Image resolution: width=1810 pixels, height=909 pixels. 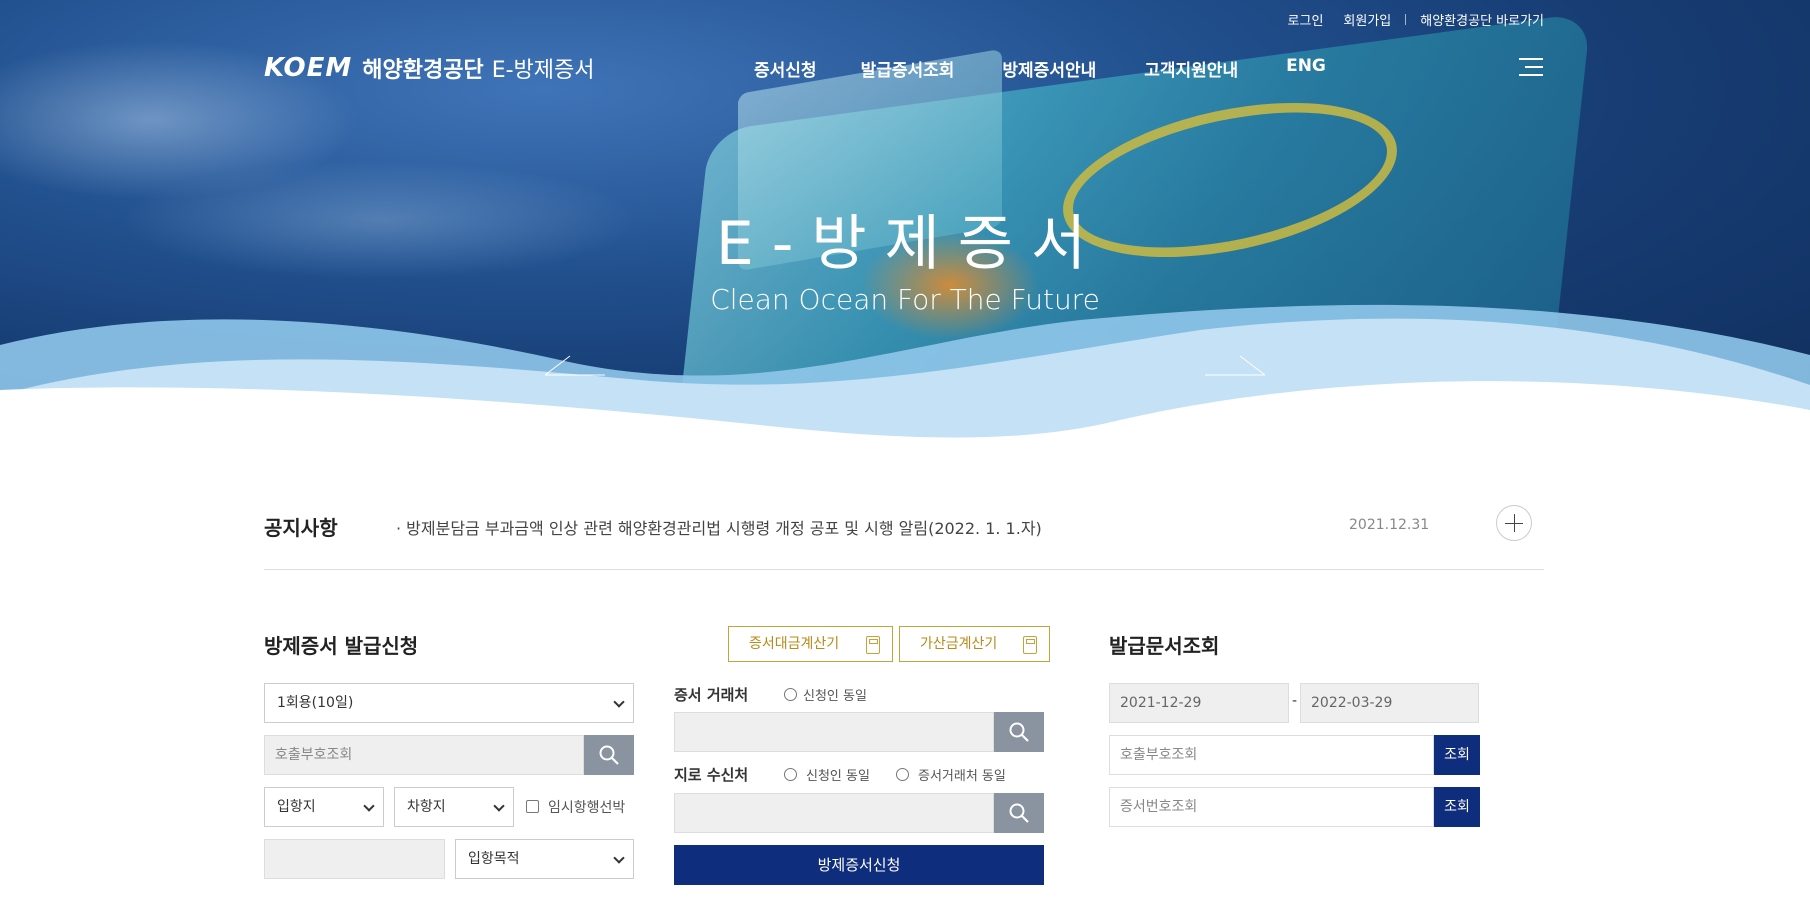 I want to click on cert-partner-label: 증서 거래처, so click(x=711, y=695).